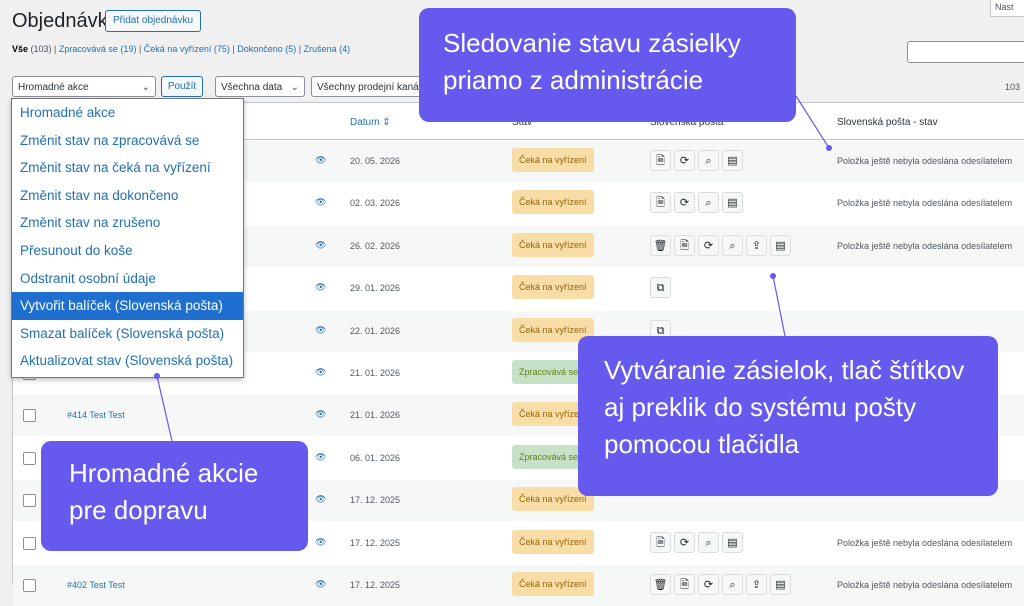 The width and height of the screenshot is (1024, 606). Describe the element at coordinates (375, 161) in the screenshot. I see `order-date: 20. 05. 2026` at that location.